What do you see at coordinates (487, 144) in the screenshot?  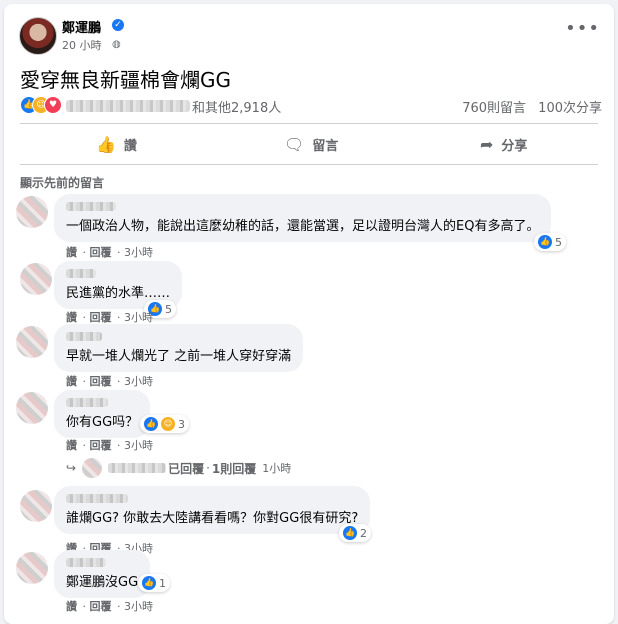 I see `share-icon: ➦` at bounding box center [487, 144].